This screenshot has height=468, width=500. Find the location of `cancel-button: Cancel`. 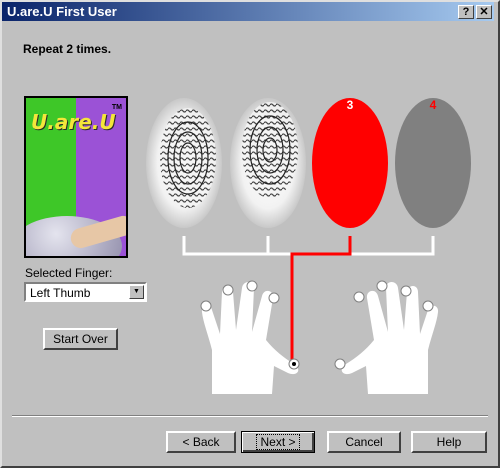

cancel-button: Cancel is located at coordinates (364, 442).